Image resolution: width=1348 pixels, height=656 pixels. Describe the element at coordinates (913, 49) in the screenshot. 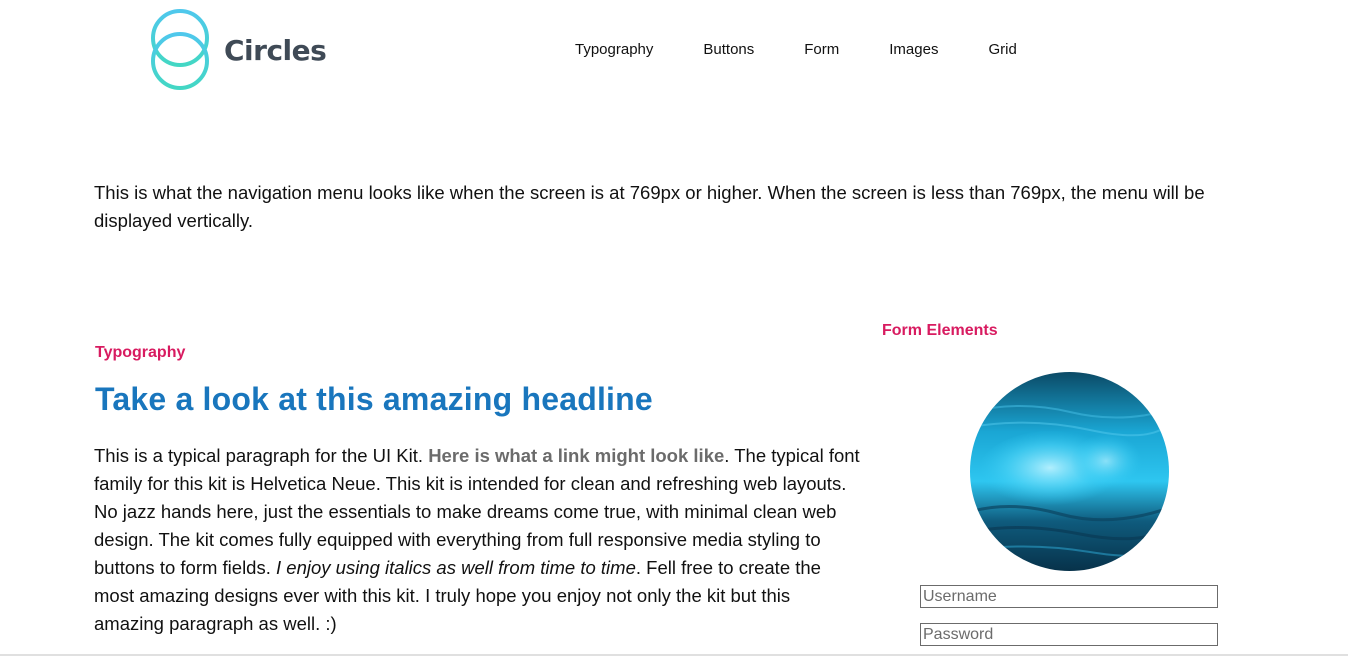

I see `nav-item-images: Images` at that location.